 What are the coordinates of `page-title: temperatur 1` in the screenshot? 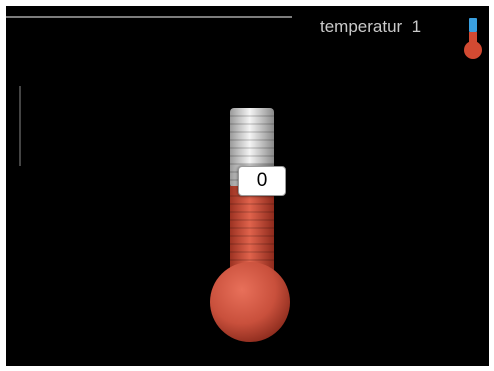 It's located at (370, 27).